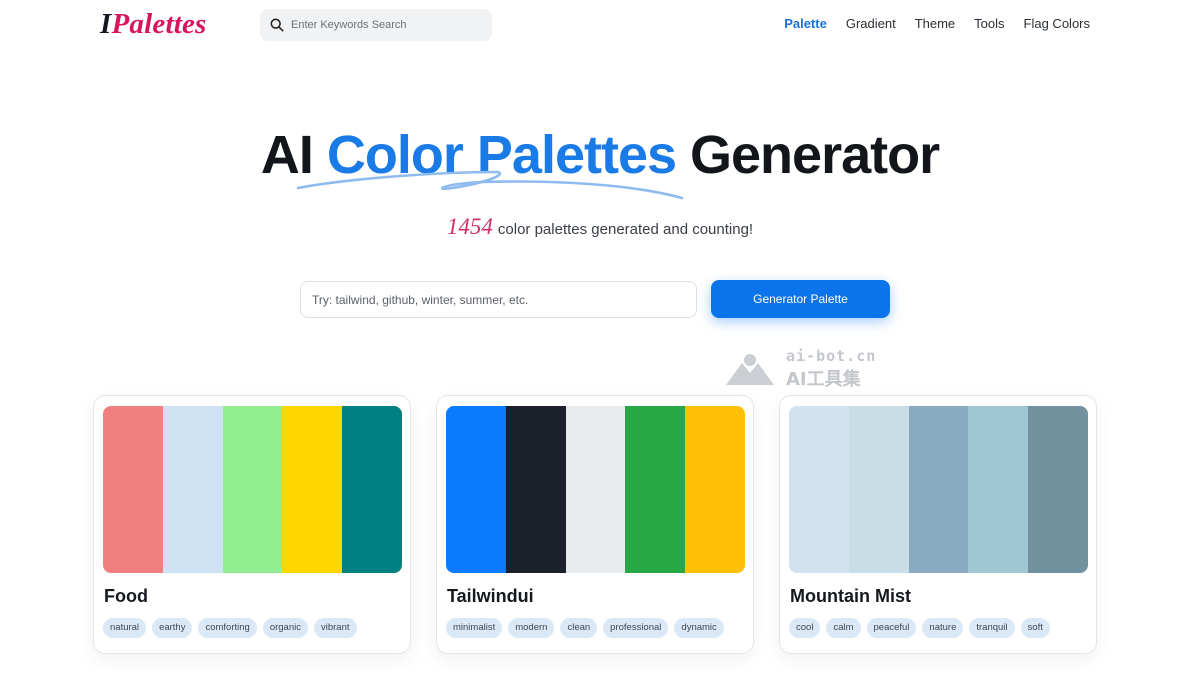 The height and width of the screenshot is (675, 1200). I want to click on watermark-name: AI工具集, so click(823, 379).